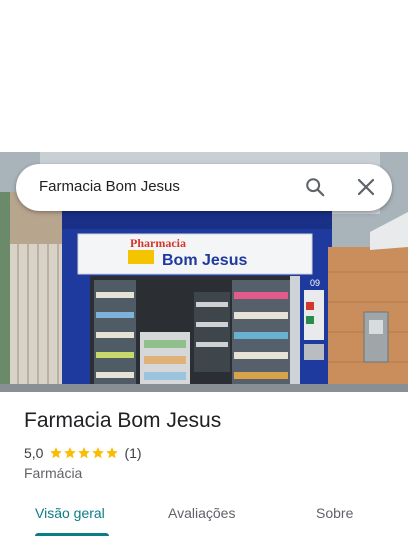 This screenshot has height=544, width=408. What do you see at coordinates (204, 187) in the screenshot?
I see `search-bar: Farmacia Bom Jesus` at bounding box center [204, 187].